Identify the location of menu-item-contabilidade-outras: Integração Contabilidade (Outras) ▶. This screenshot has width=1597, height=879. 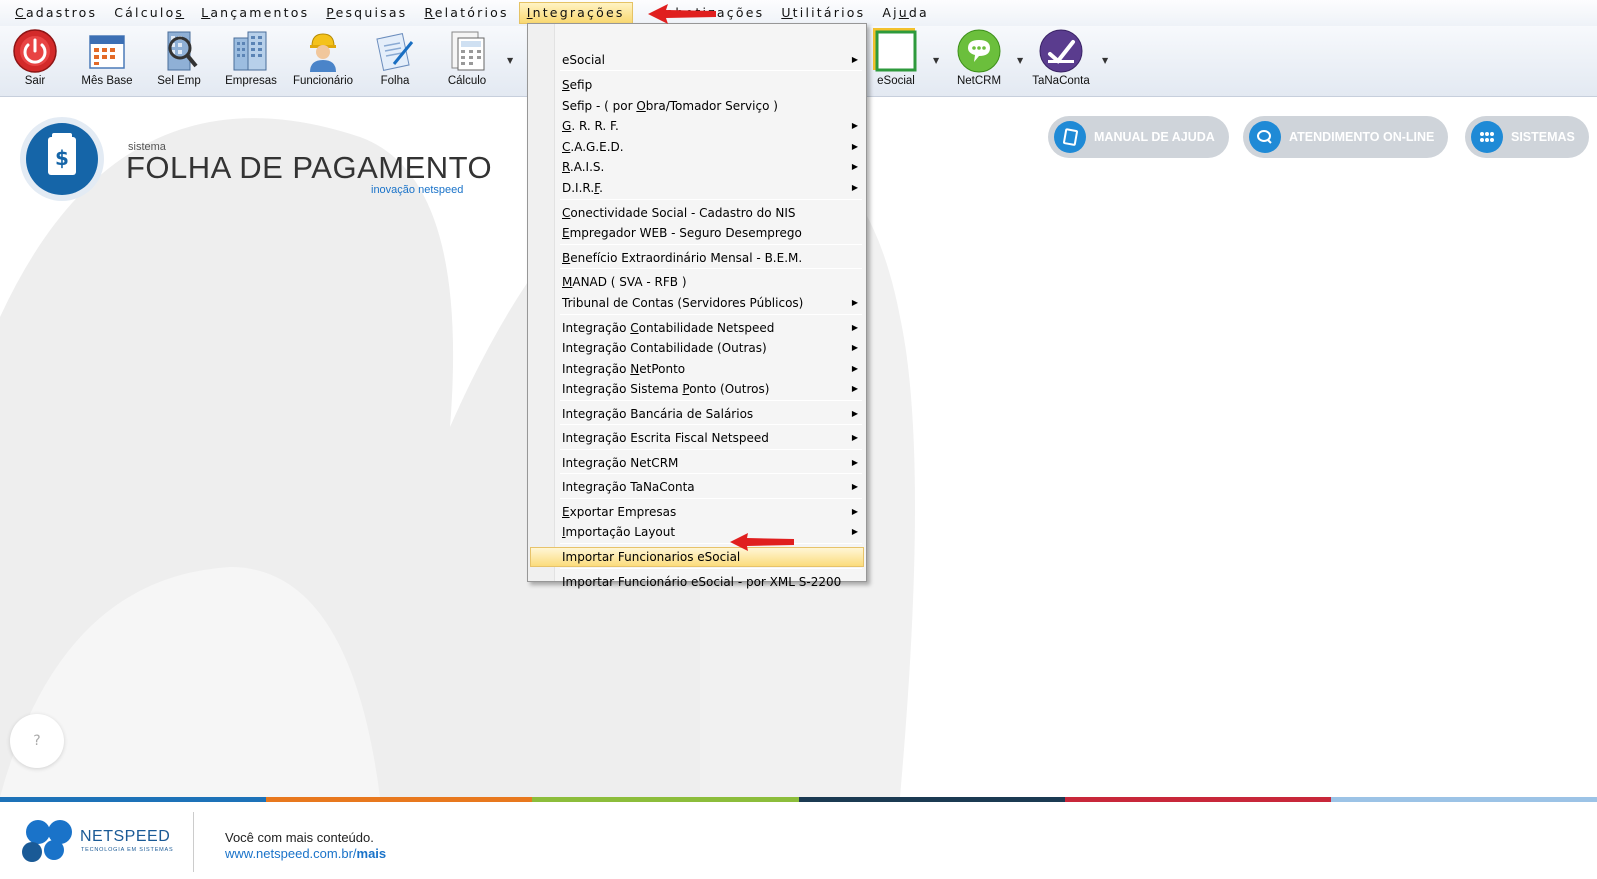
(697, 348).